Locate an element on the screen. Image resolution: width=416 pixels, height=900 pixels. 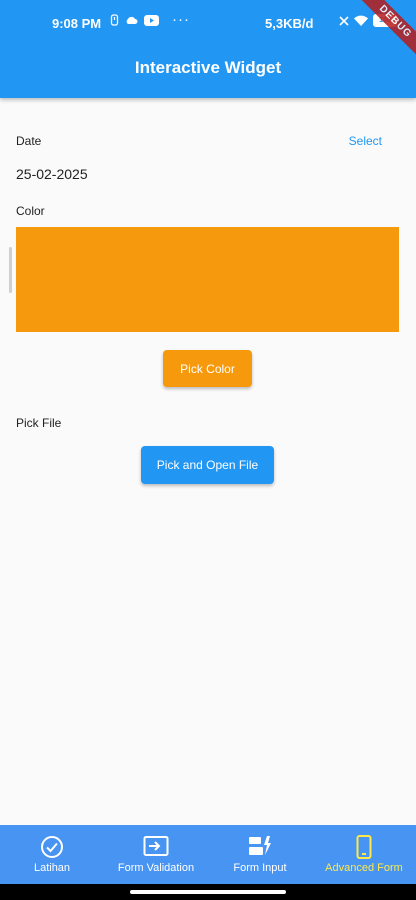
color-label: Color is located at coordinates (30, 211).